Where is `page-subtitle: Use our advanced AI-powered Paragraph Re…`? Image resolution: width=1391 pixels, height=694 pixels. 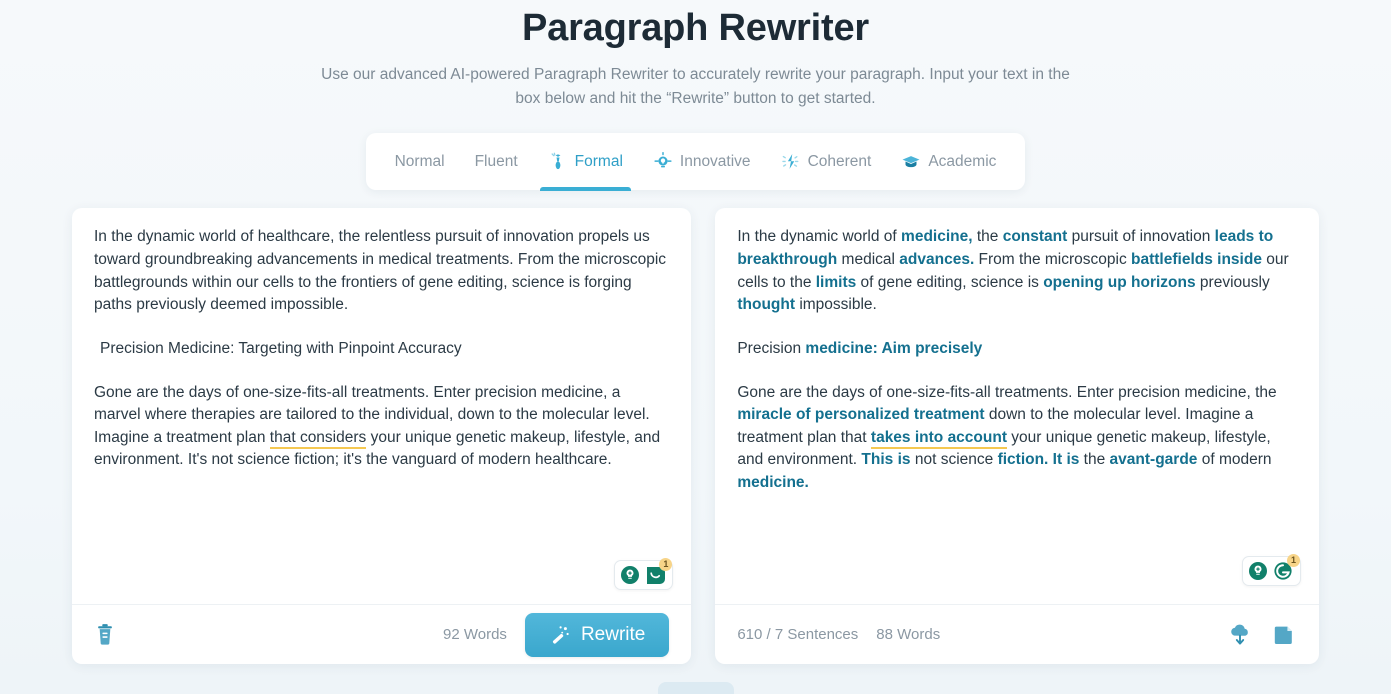 page-subtitle: Use our advanced AI-powered Paragraph Re… is located at coordinates (695, 87).